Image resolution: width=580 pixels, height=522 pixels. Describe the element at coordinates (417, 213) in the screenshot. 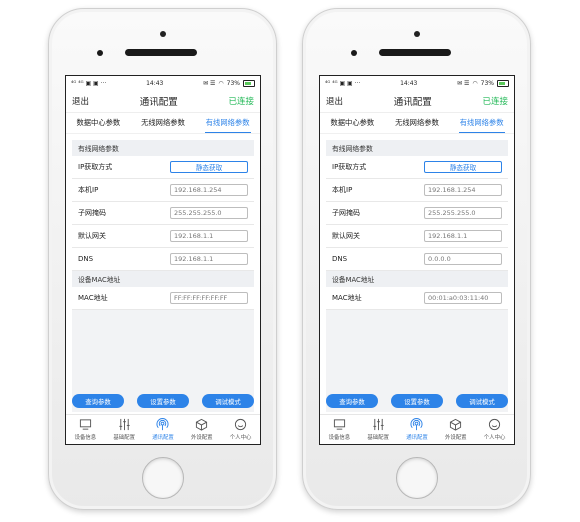

I see `row-mask: 子网掩码 255.255.255.0` at that location.